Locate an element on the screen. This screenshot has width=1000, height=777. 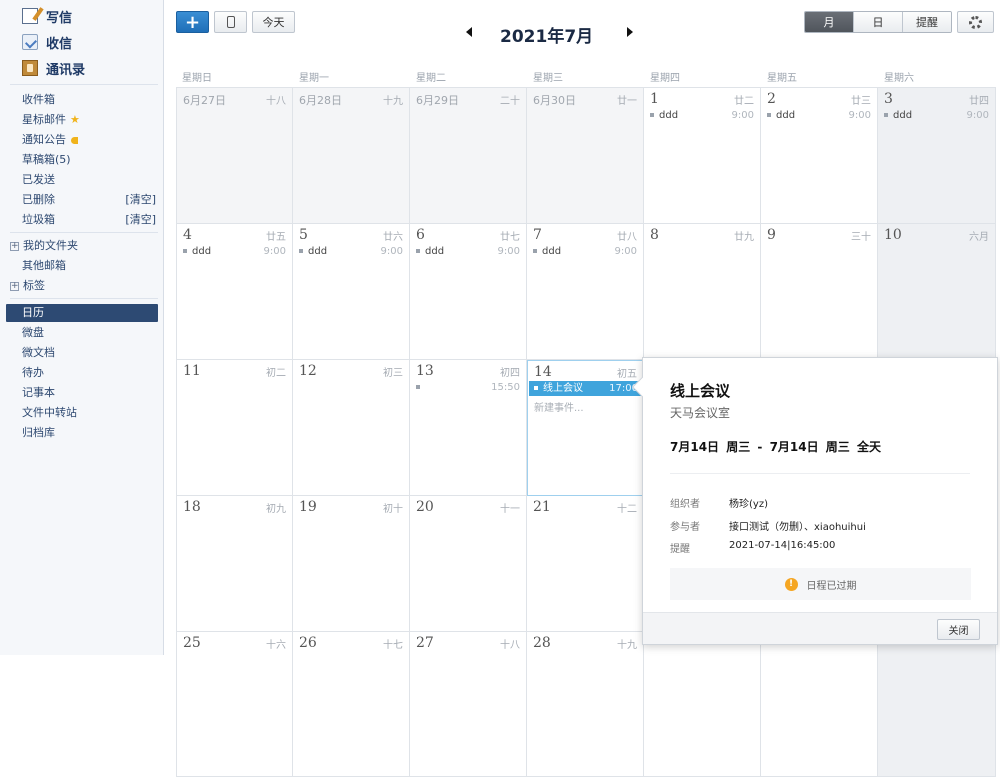
folder-drafts: 草稿箱(5) is located at coordinates (90, 160).